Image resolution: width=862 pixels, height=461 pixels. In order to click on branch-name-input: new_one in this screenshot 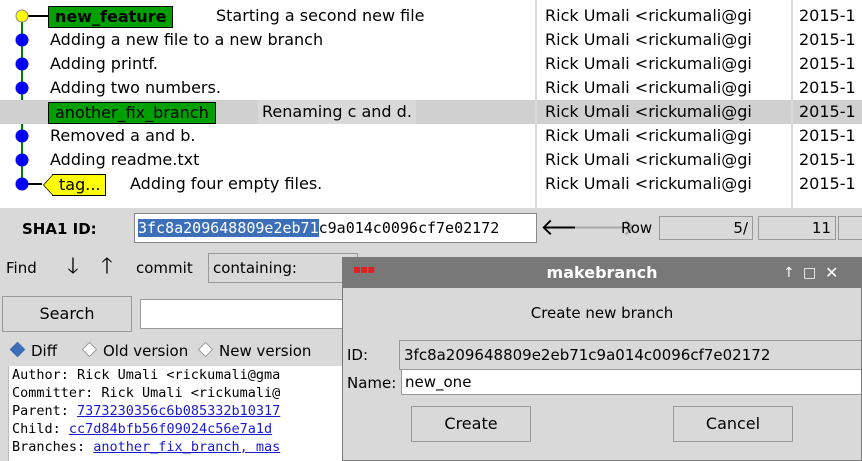, I will do `click(631, 382)`.